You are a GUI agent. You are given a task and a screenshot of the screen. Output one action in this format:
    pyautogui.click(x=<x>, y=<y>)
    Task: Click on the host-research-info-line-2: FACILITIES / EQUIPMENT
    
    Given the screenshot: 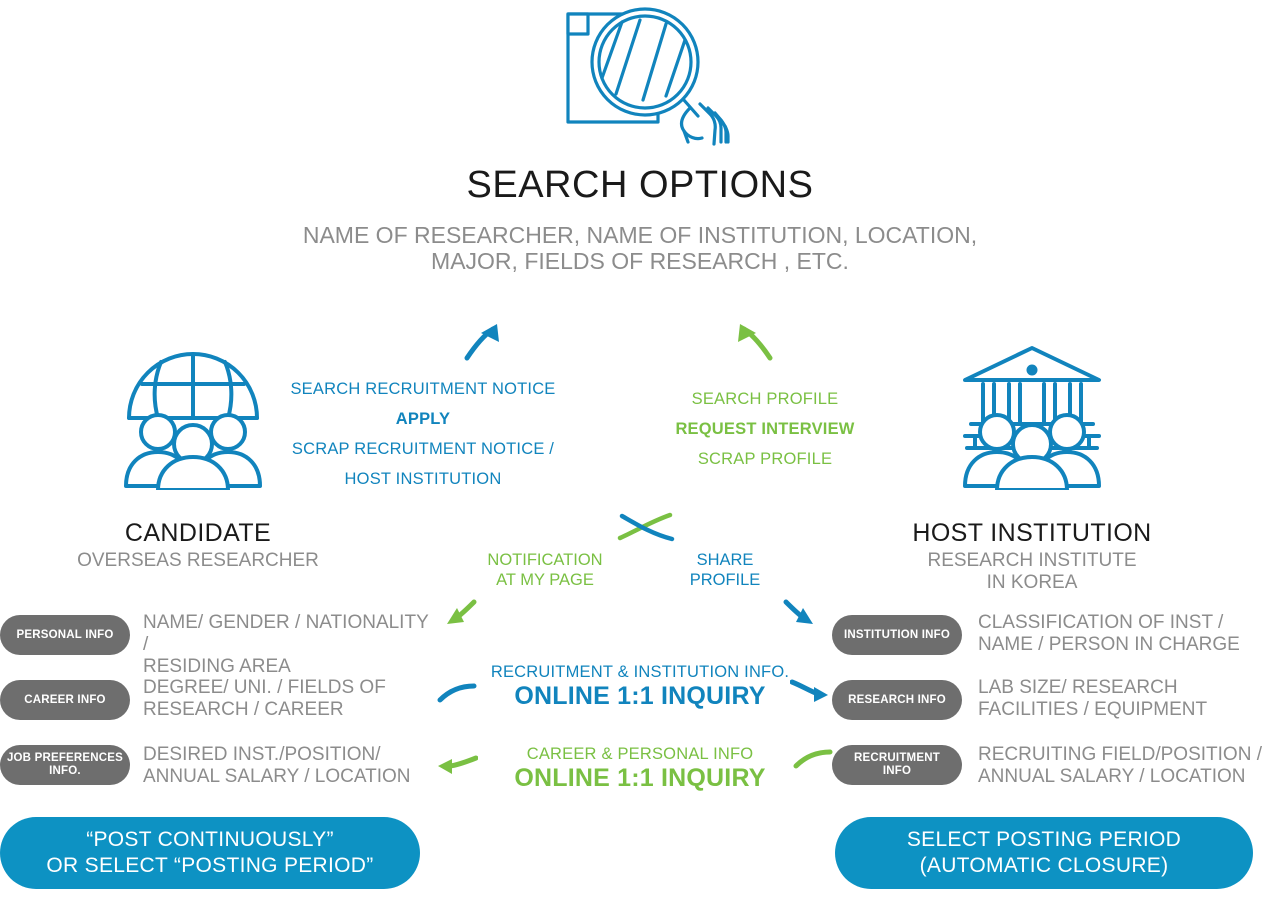 What is the action you would take?
    pyautogui.click(x=1093, y=709)
    